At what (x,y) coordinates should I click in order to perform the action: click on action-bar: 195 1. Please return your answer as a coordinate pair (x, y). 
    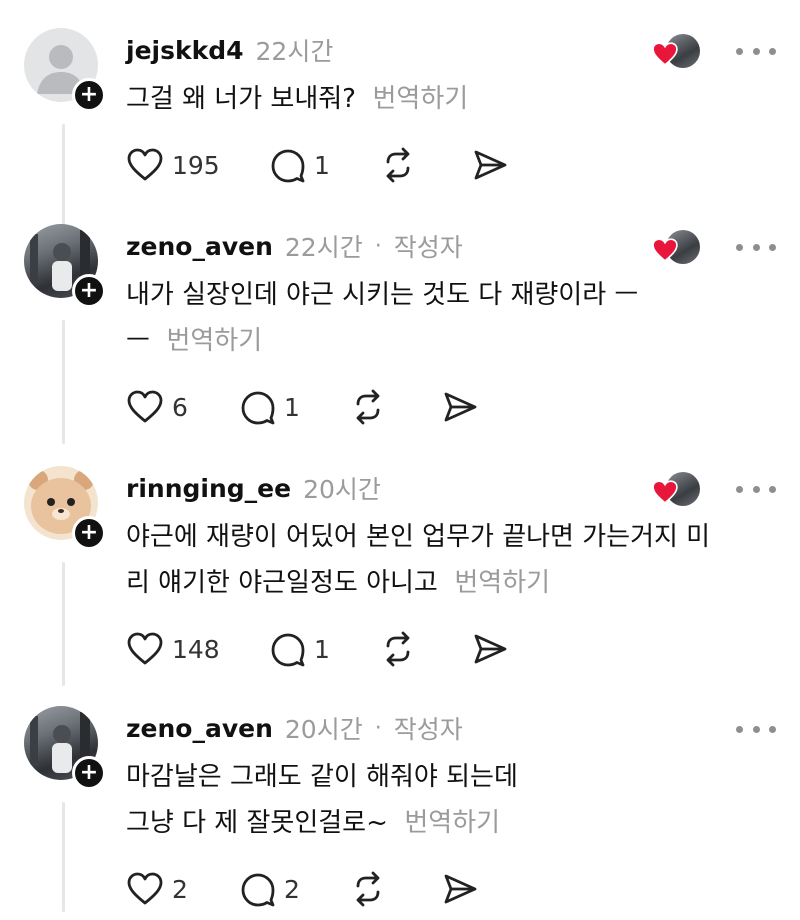
    Looking at the image, I should click on (324, 165).